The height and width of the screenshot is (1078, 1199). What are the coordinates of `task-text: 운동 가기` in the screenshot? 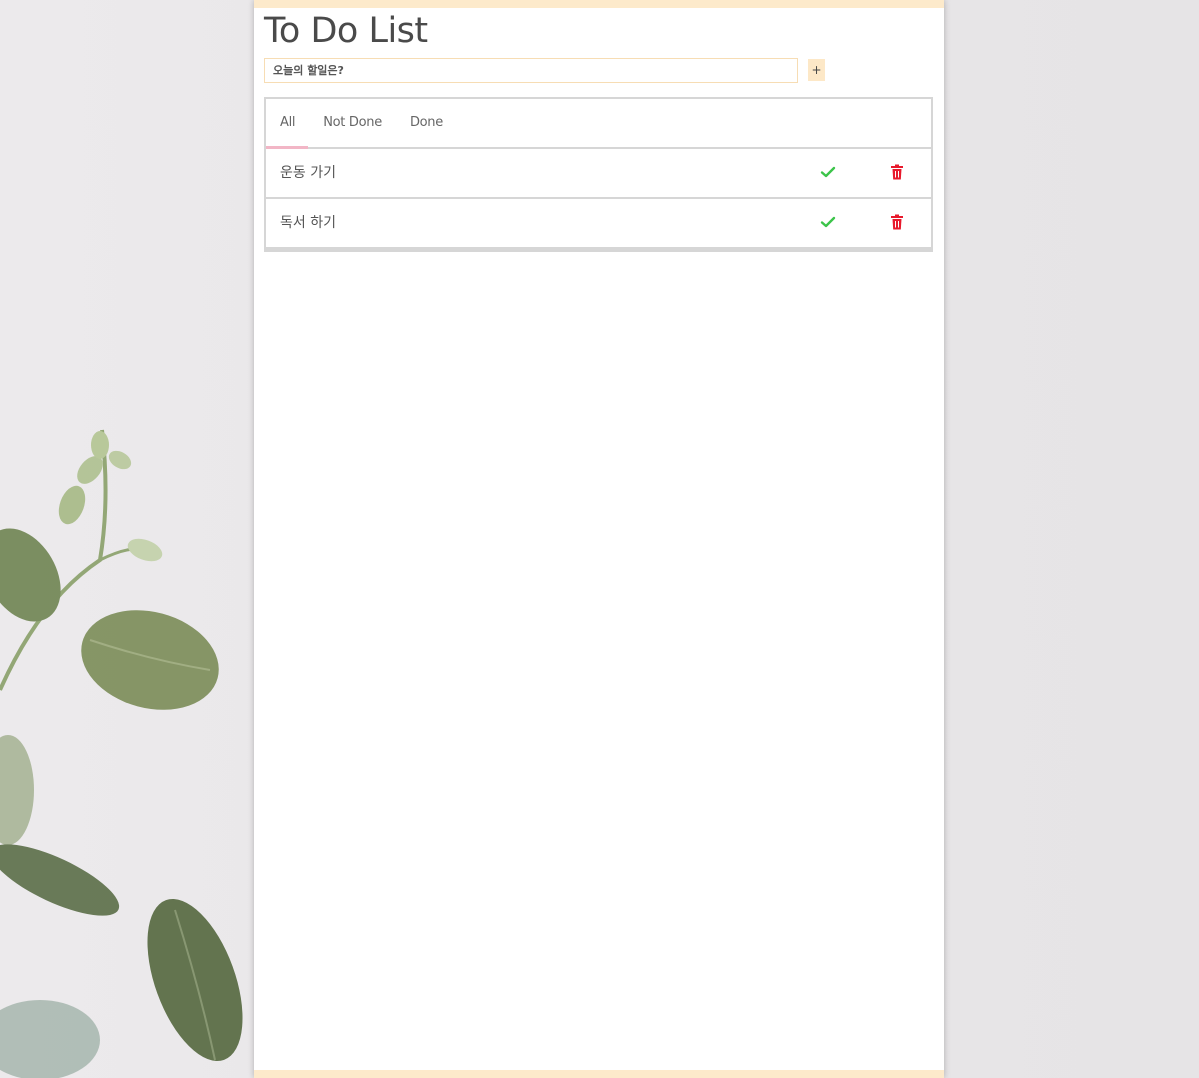 It's located at (308, 173).